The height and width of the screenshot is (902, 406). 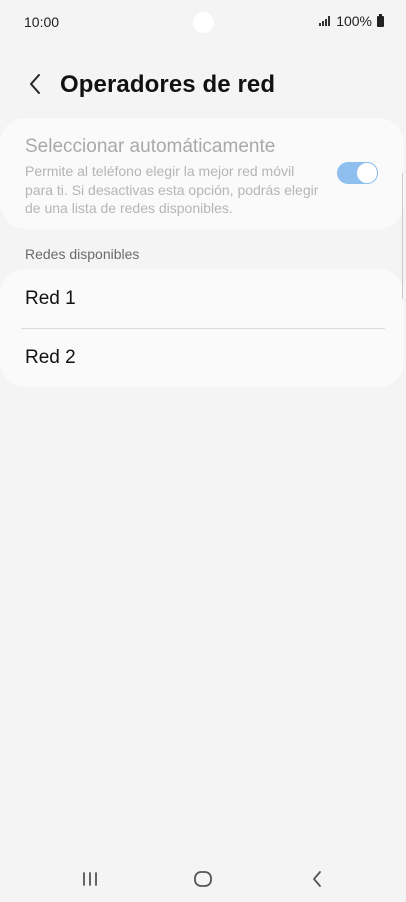 I want to click on toggle-knob, so click(x=367, y=173).